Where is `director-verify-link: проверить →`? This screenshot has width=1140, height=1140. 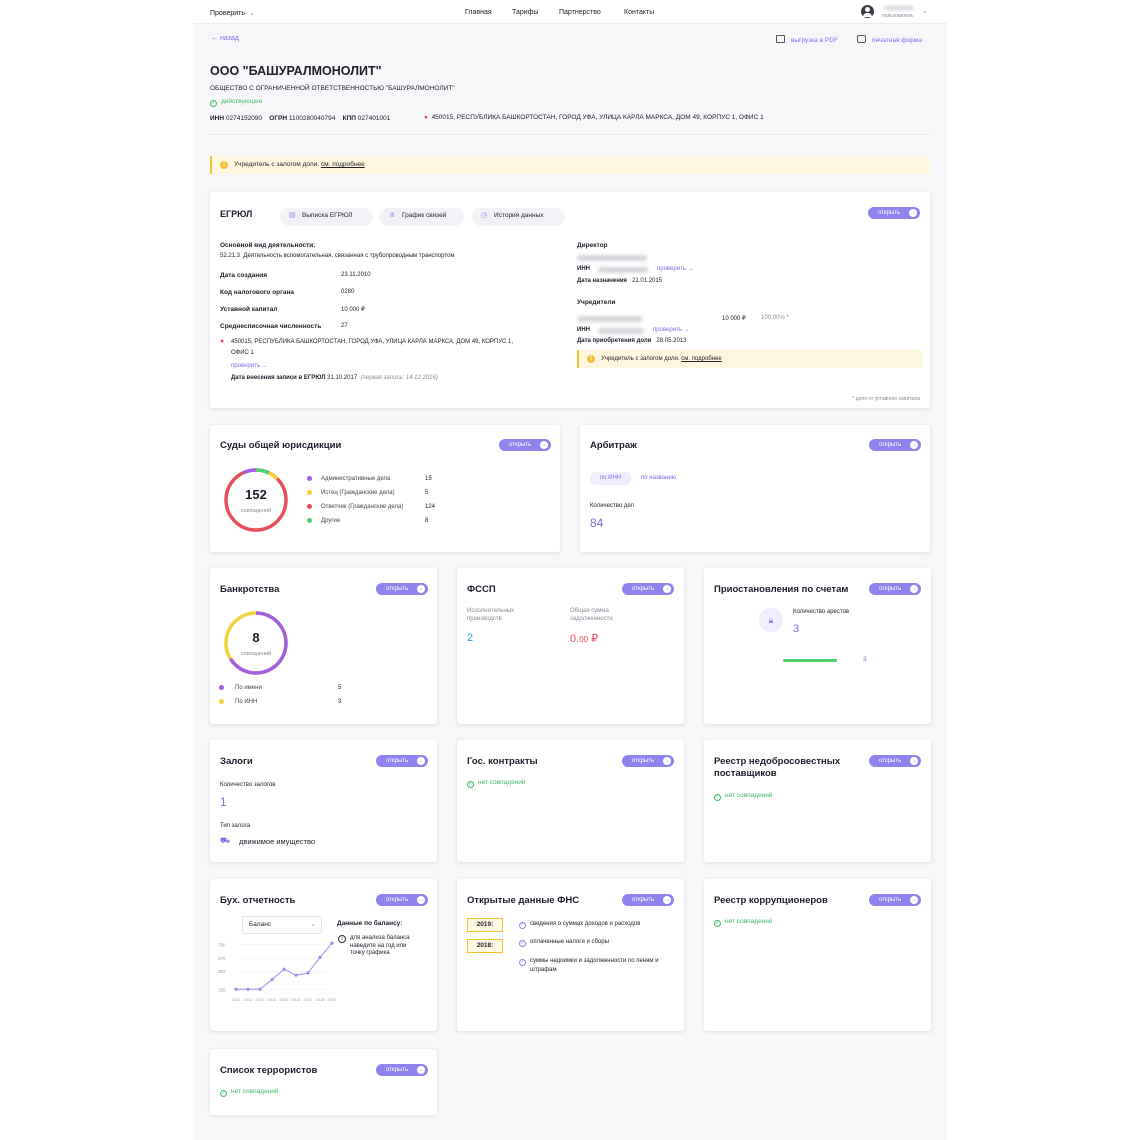
director-verify-link: проверить → is located at coordinates (675, 269).